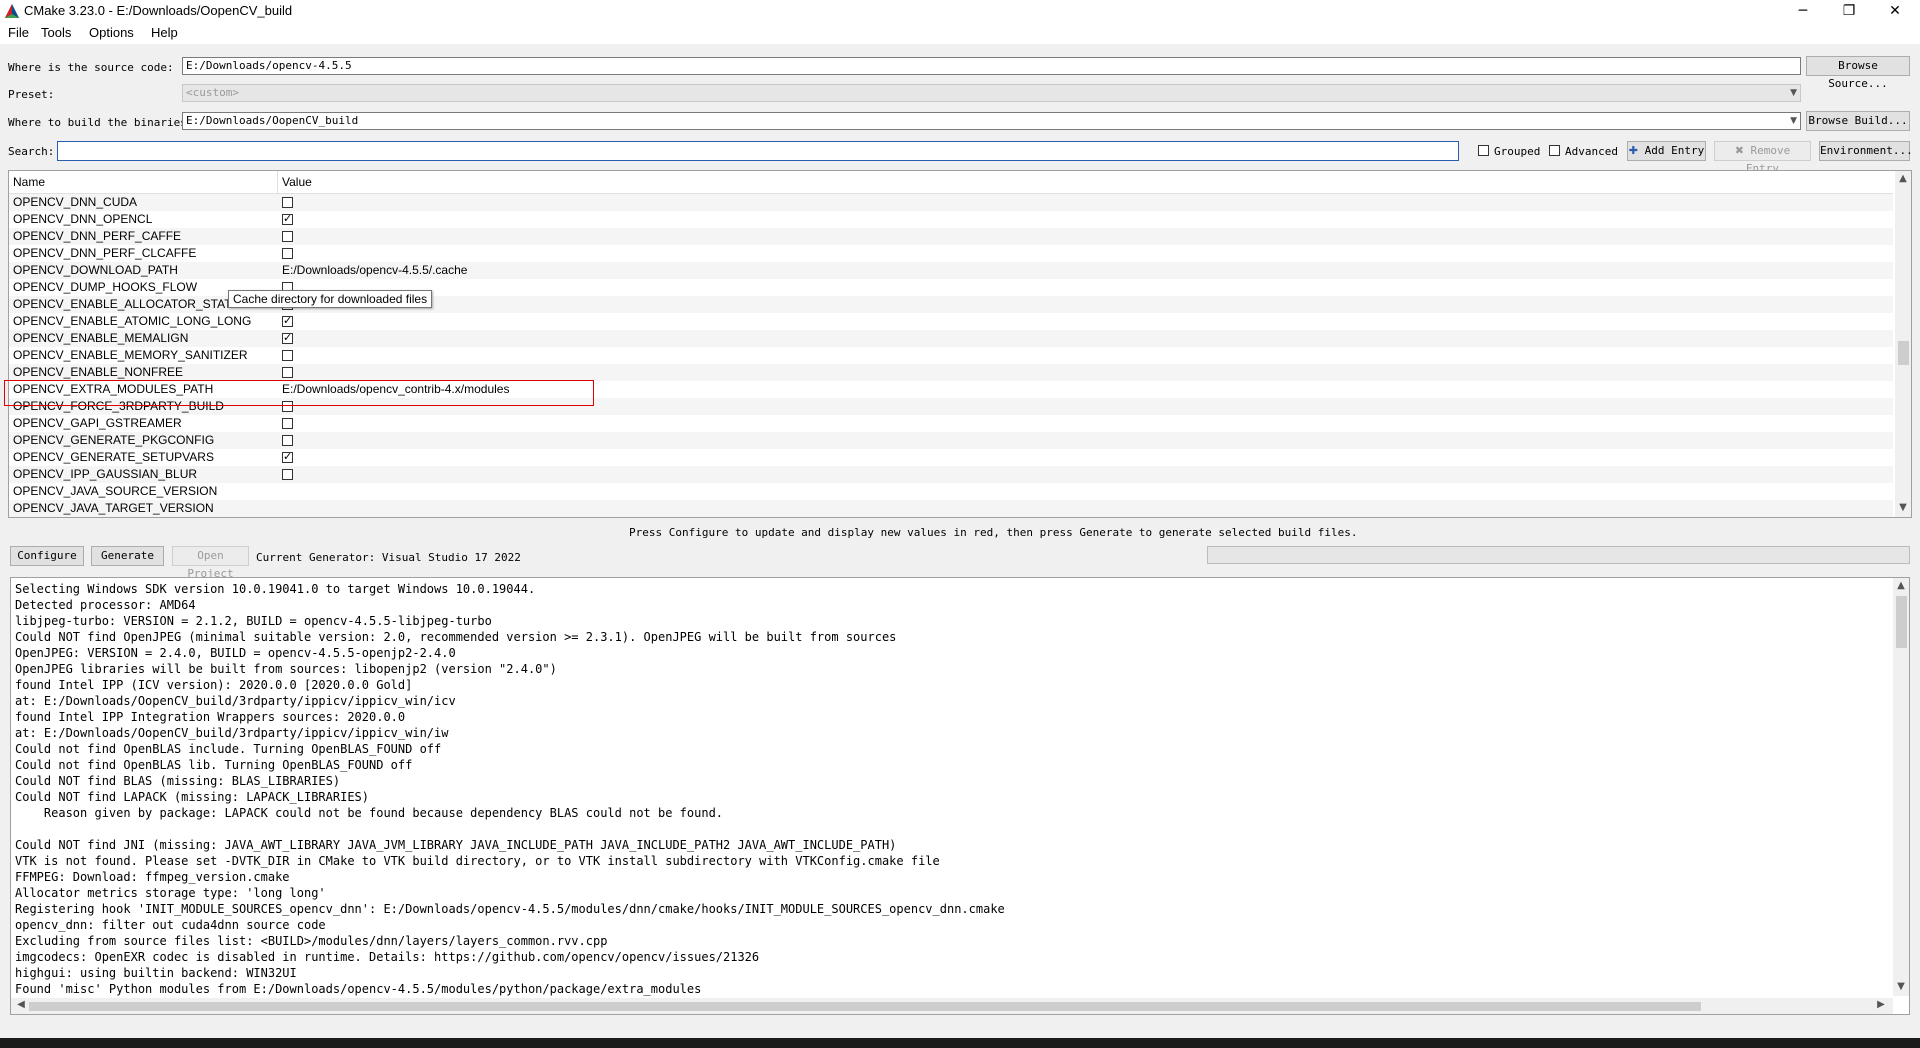 Image resolution: width=1920 pixels, height=1048 pixels. Describe the element at coordinates (18, 32) in the screenshot. I see `menu-file: File` at that location.